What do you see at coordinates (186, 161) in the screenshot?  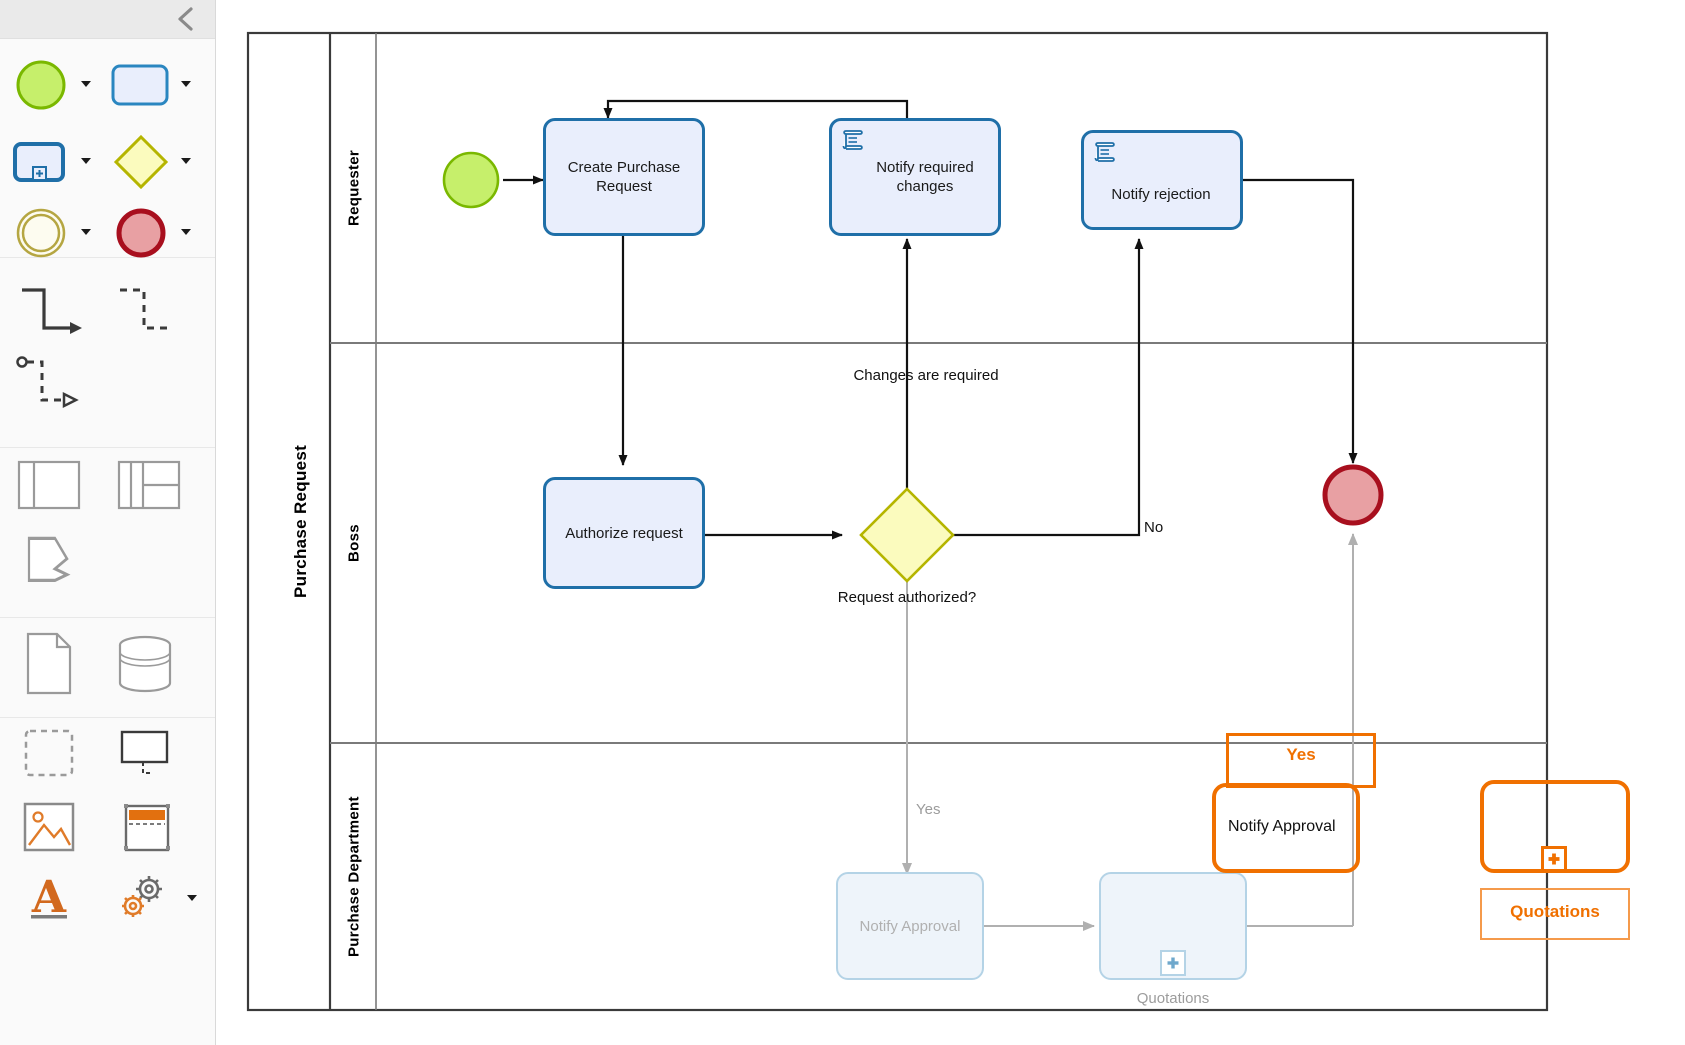 I see `gateway-dropdown-caret-icon` at bounding box center [186, 161].